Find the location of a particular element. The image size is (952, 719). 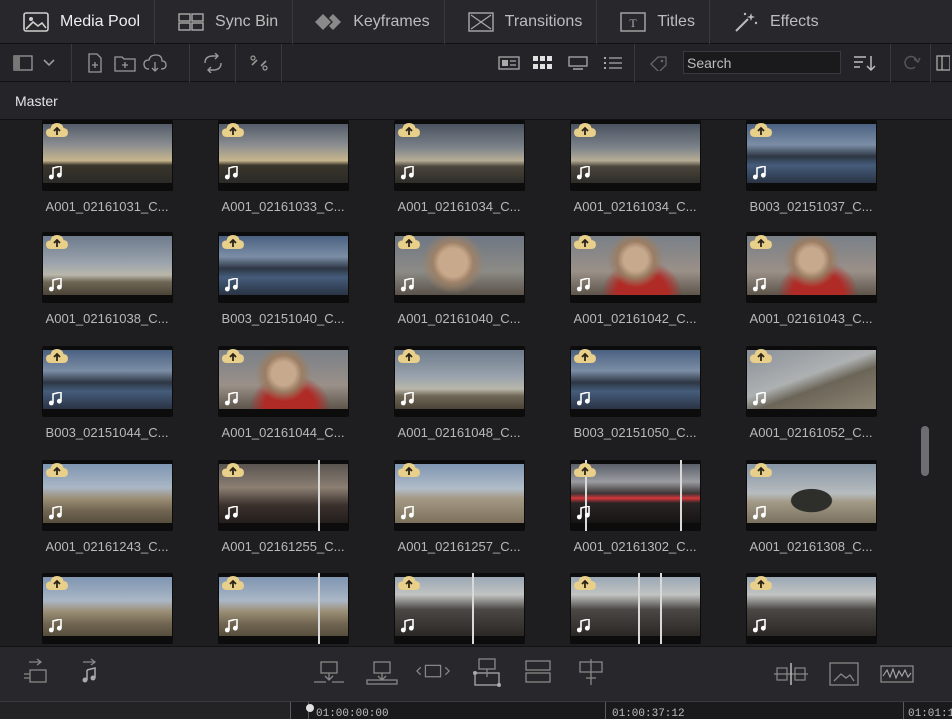

breadcrumb-master: Master is located at coordinates (36, 101).